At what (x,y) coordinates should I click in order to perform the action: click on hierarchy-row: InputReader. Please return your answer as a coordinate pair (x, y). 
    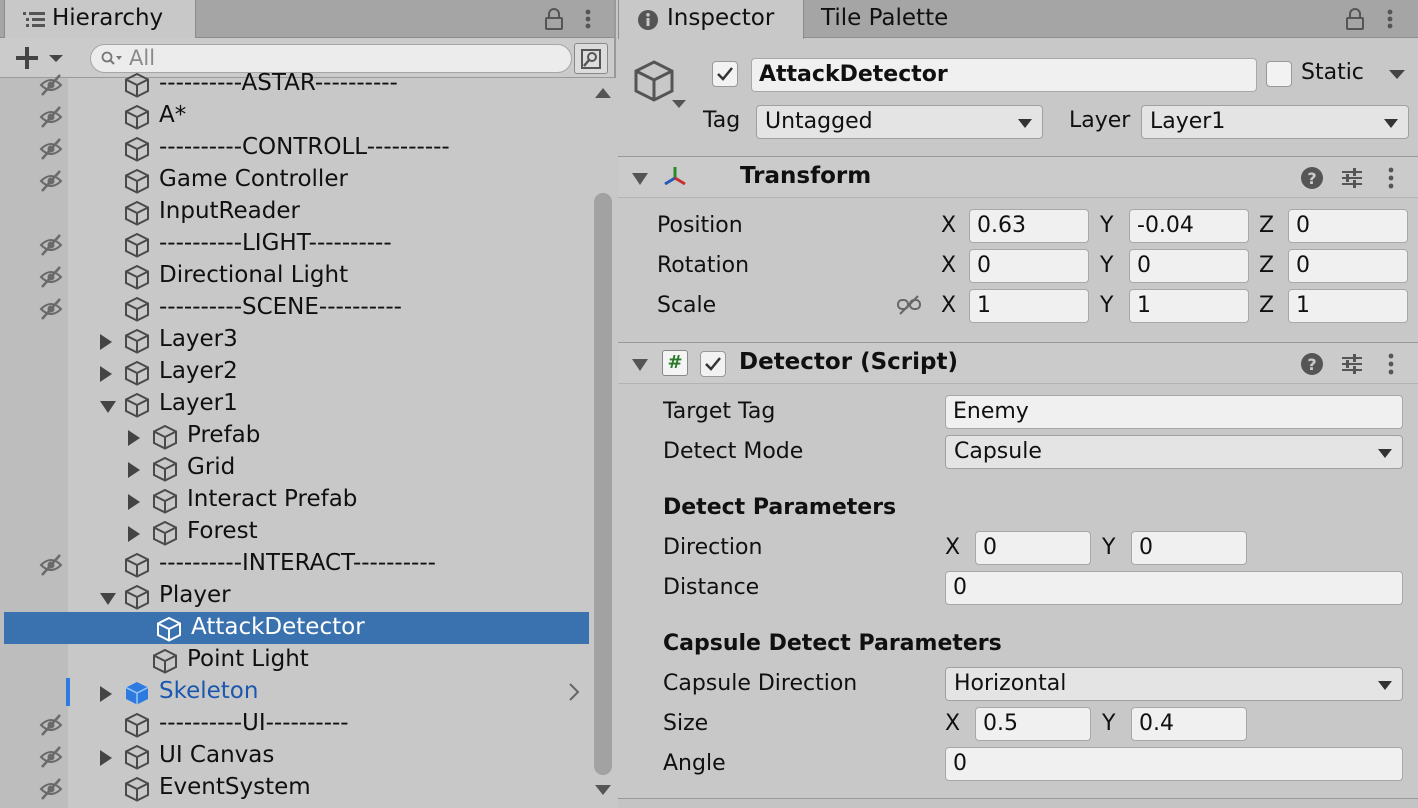
    Looking at the image, I should click on (295, 212).